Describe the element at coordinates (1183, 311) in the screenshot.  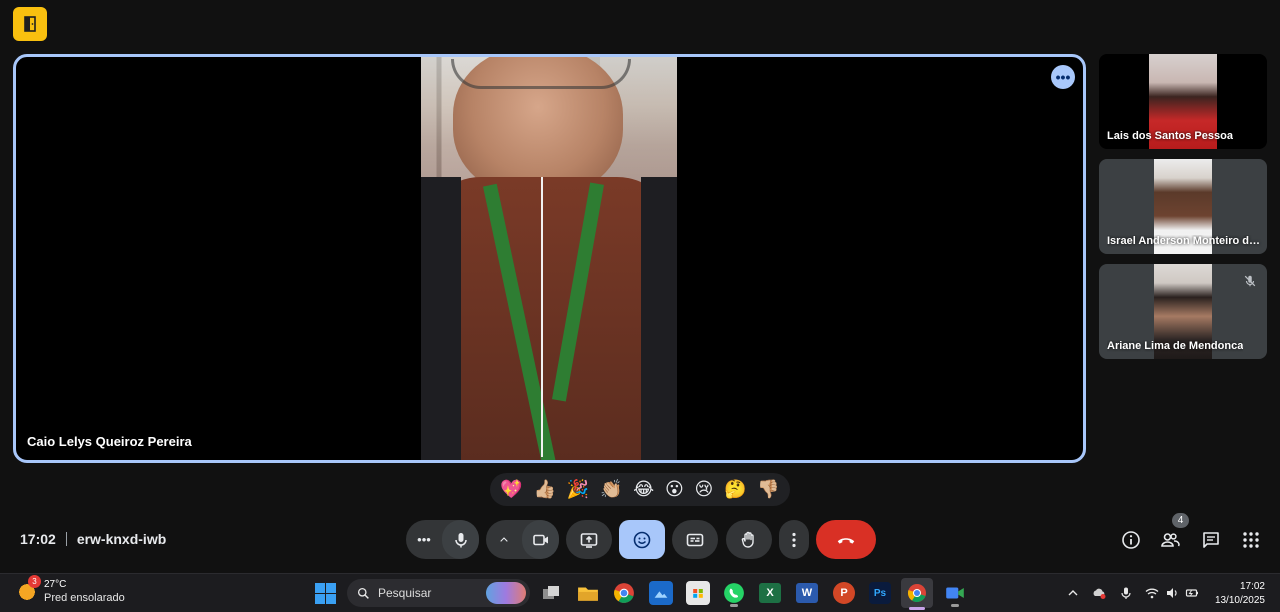
I see `participant-tile: Ariane Lima de Mendonca` at that location.